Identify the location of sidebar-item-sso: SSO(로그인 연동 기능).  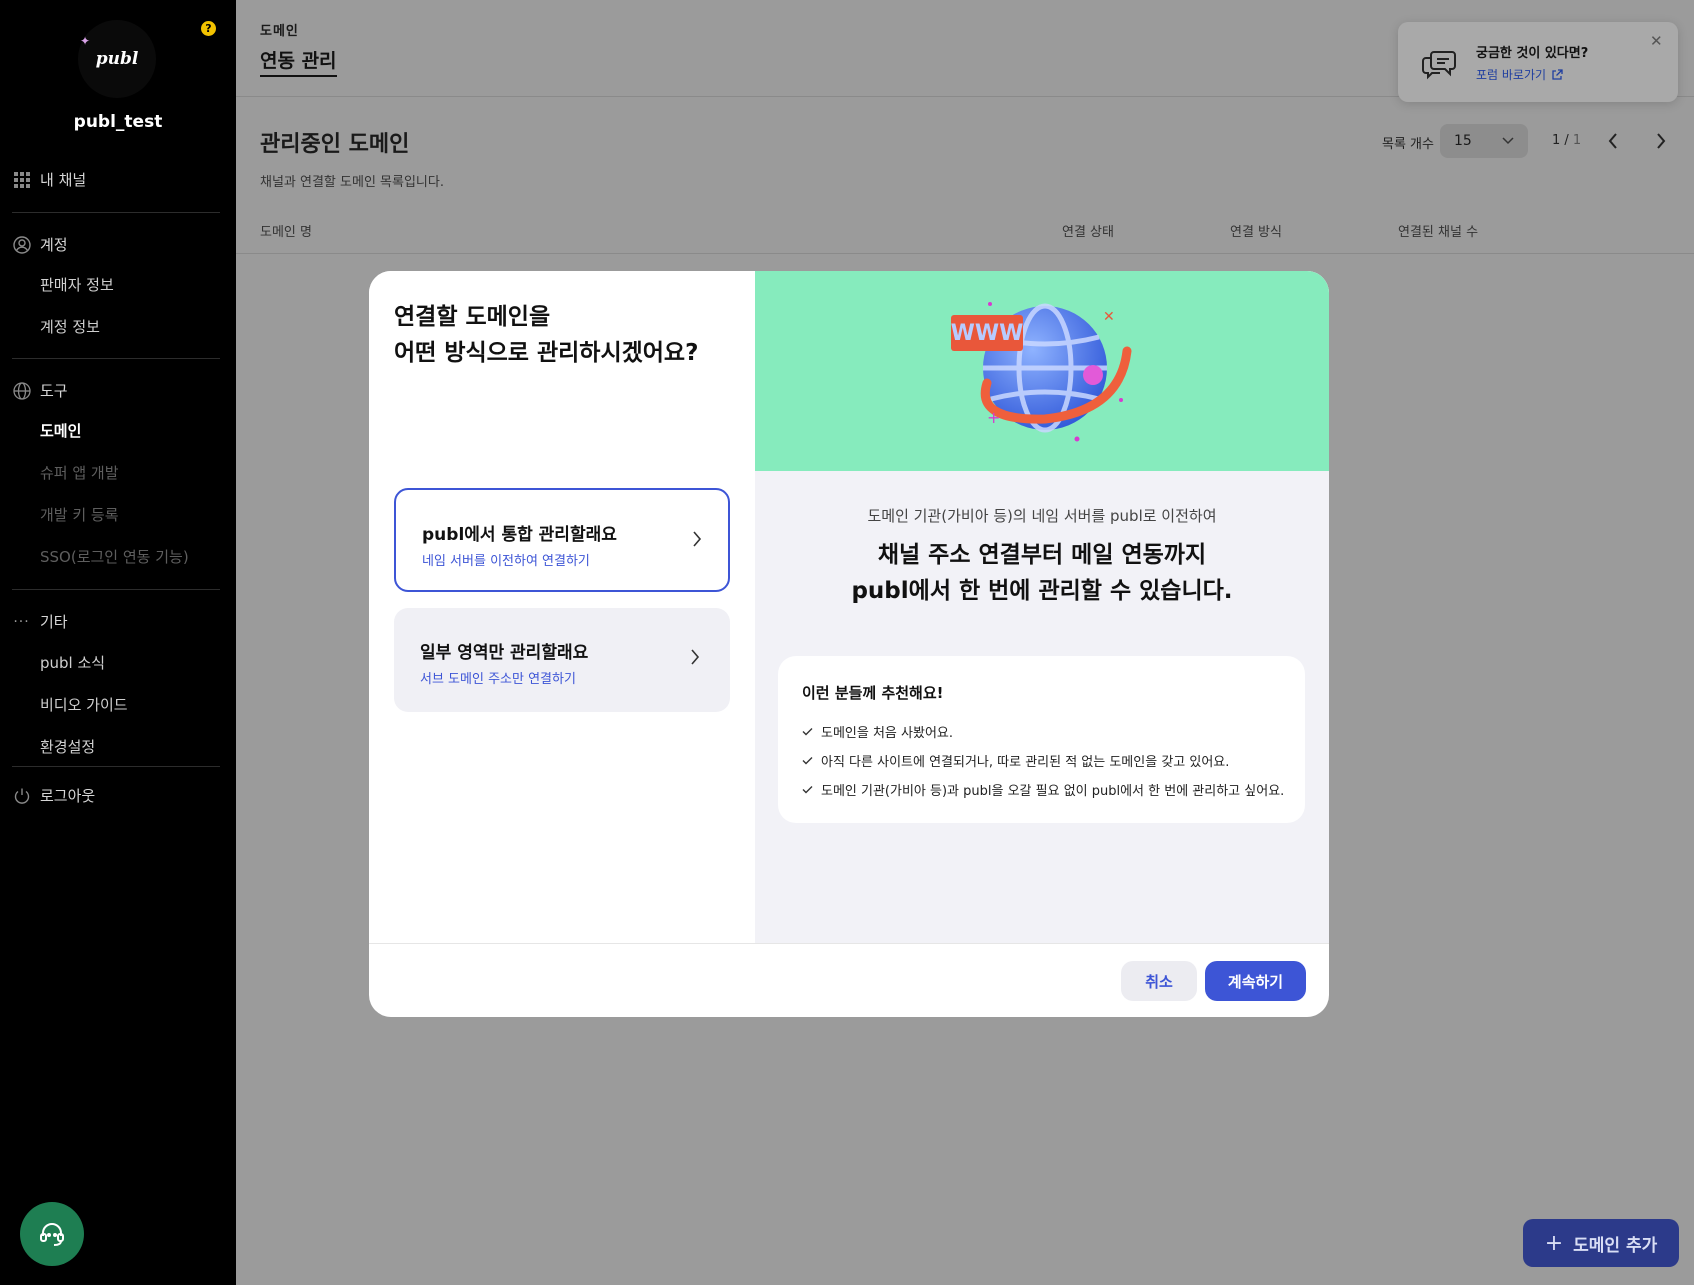
(114, 556).